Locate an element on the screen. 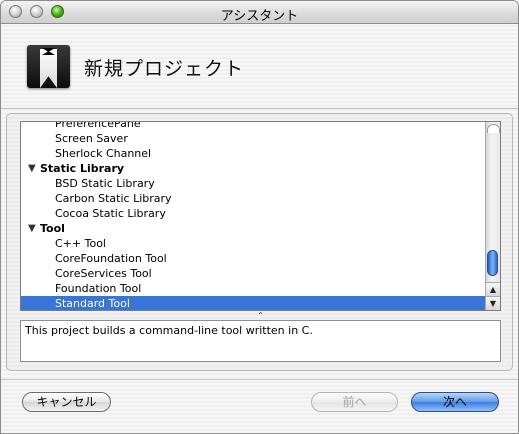  list-item: BSD Static Library is located at coordinates (254, 183).